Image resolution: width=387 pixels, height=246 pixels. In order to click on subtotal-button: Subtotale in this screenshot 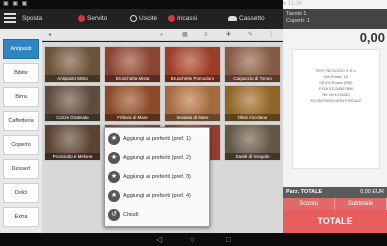, I will do `click(361, 204)`.